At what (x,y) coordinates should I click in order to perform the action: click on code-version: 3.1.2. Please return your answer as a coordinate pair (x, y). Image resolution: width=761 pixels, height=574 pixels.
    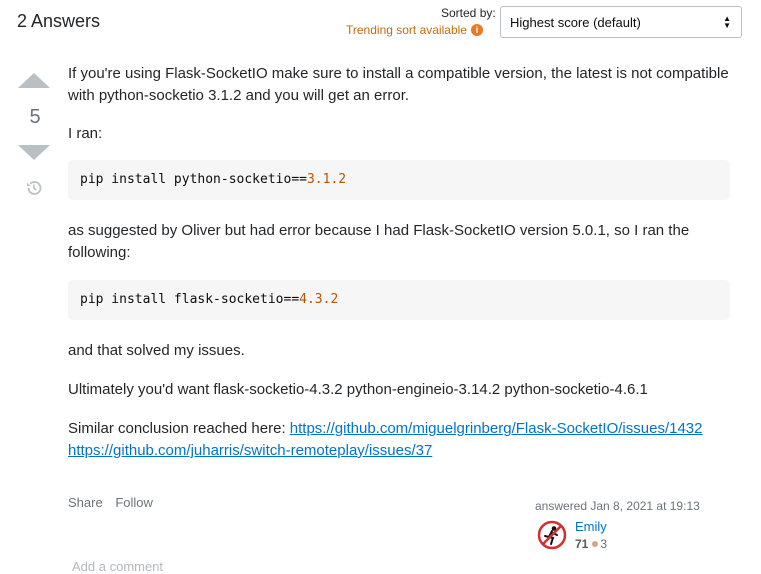
    Looking at the image, I should click on (326, 179).